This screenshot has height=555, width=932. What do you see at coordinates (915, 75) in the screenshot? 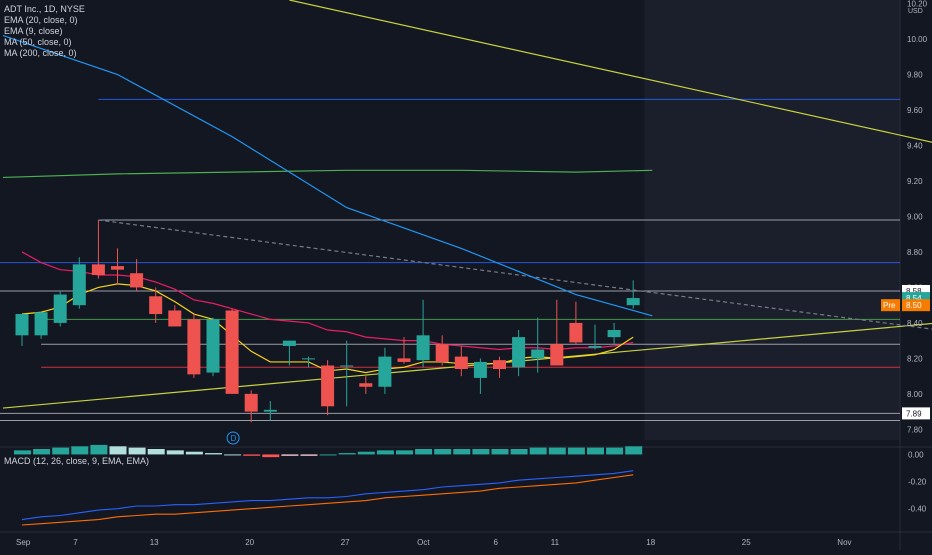
I see `price-tick-10: 9.80` at bounding box center [915, 75].